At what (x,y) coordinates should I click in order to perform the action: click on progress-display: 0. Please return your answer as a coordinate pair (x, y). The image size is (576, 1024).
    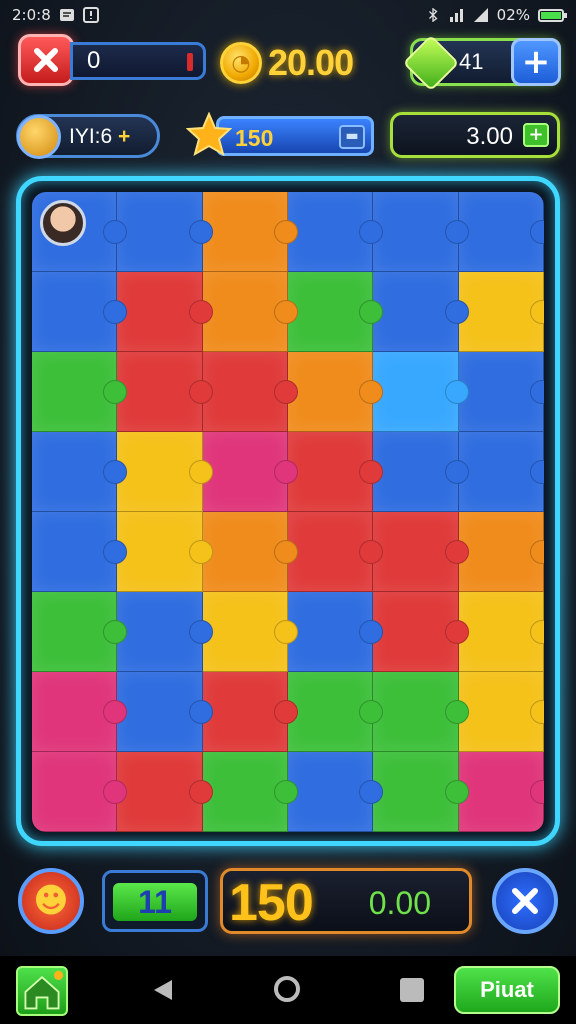
    Looking at the image, I should click on (138, 61).